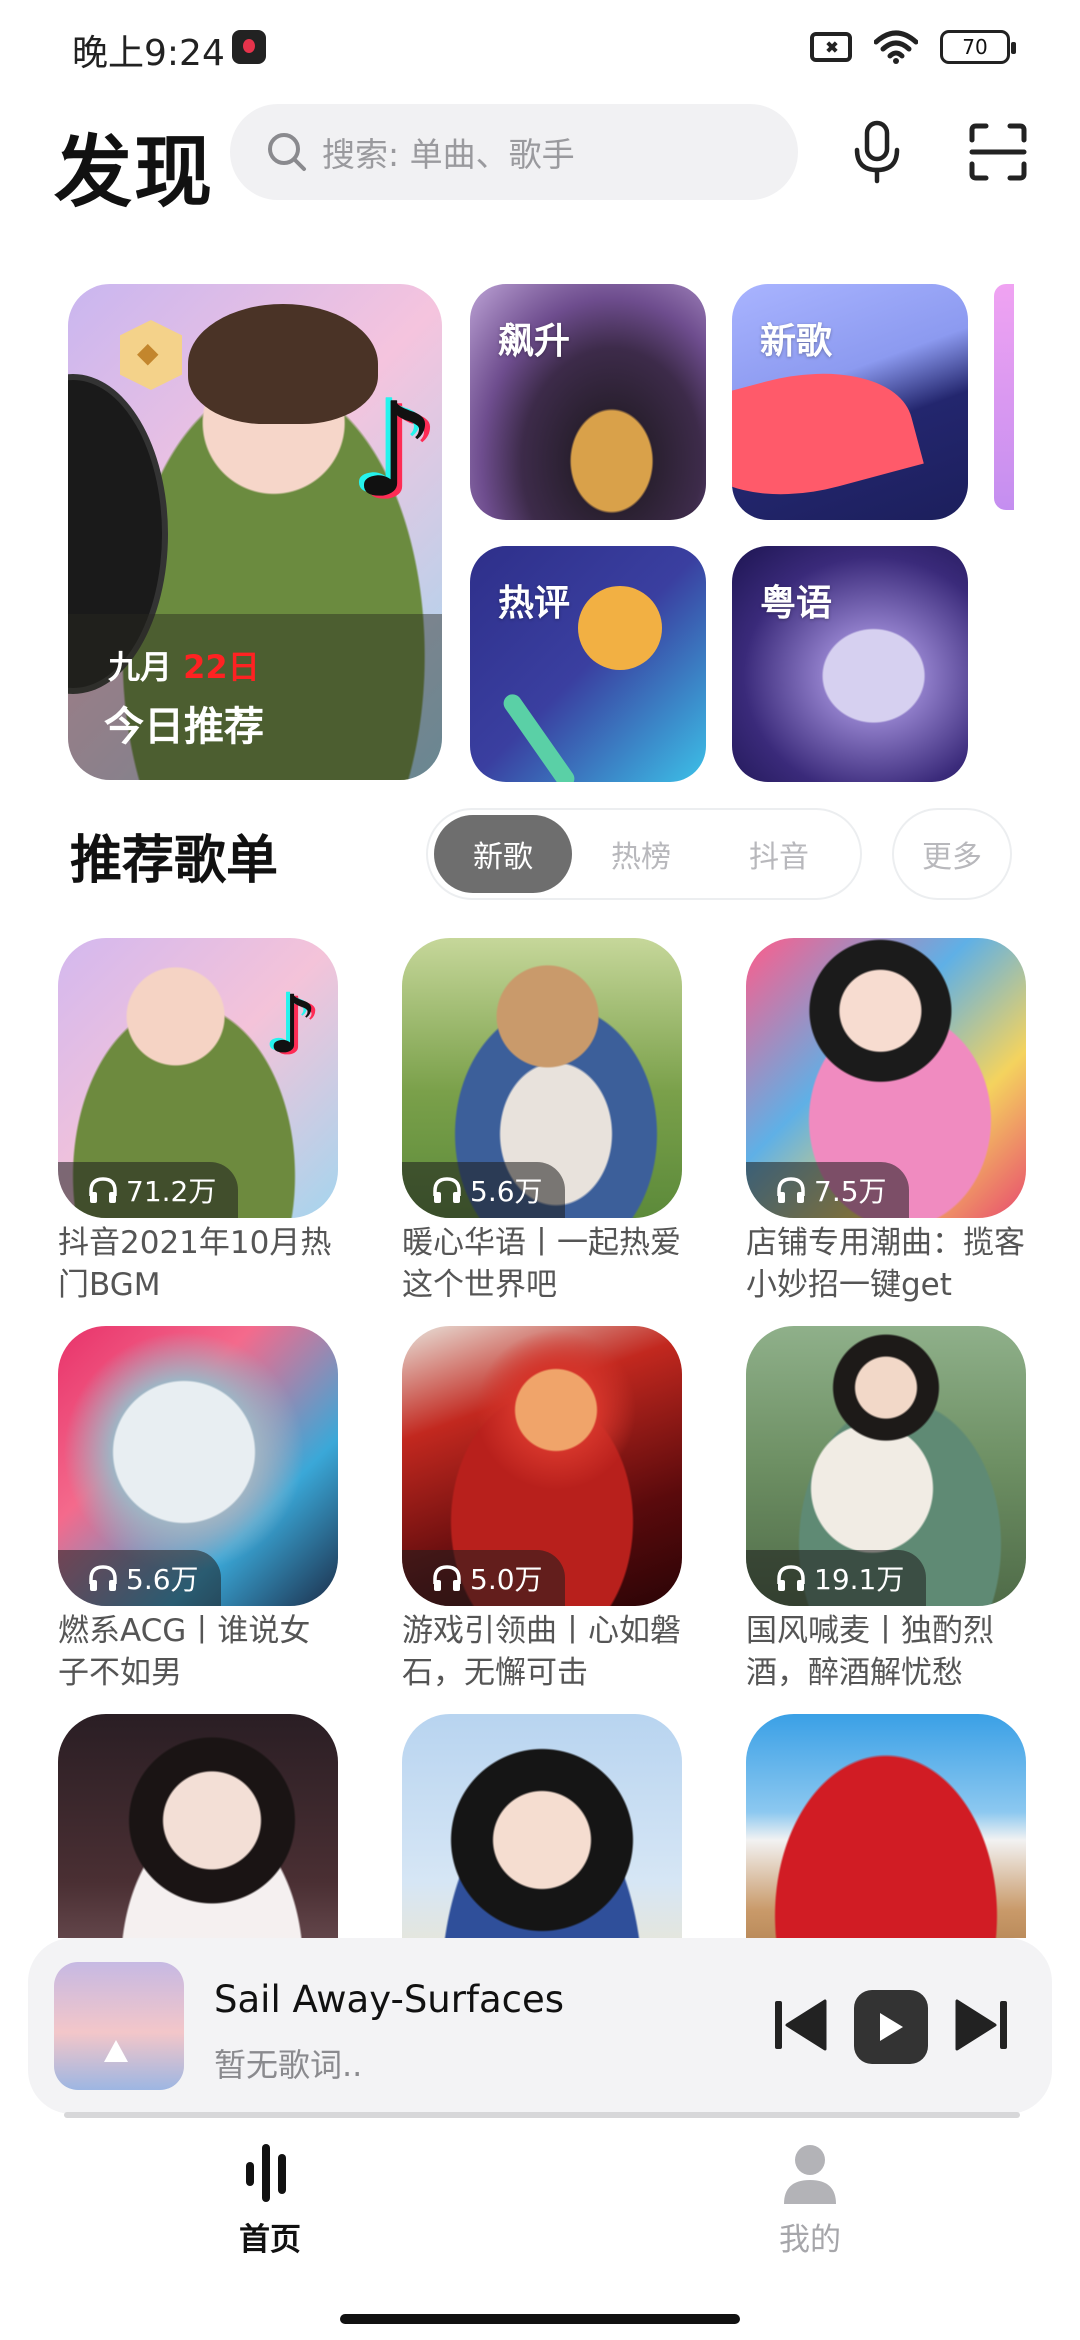  Describe the element at coordinates (171, 1191) in the screenshot. I see `play-count: 71.2万` at that location.